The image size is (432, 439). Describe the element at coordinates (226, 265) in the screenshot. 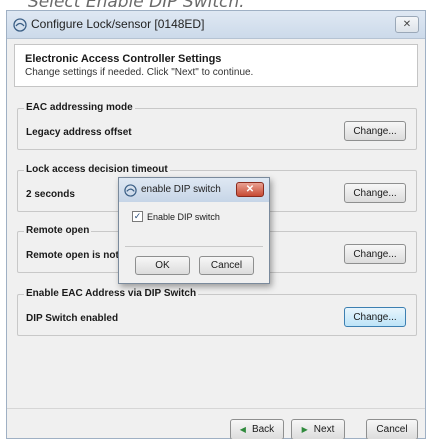

I see `dialog-cancel-button: Cancel` at that location.